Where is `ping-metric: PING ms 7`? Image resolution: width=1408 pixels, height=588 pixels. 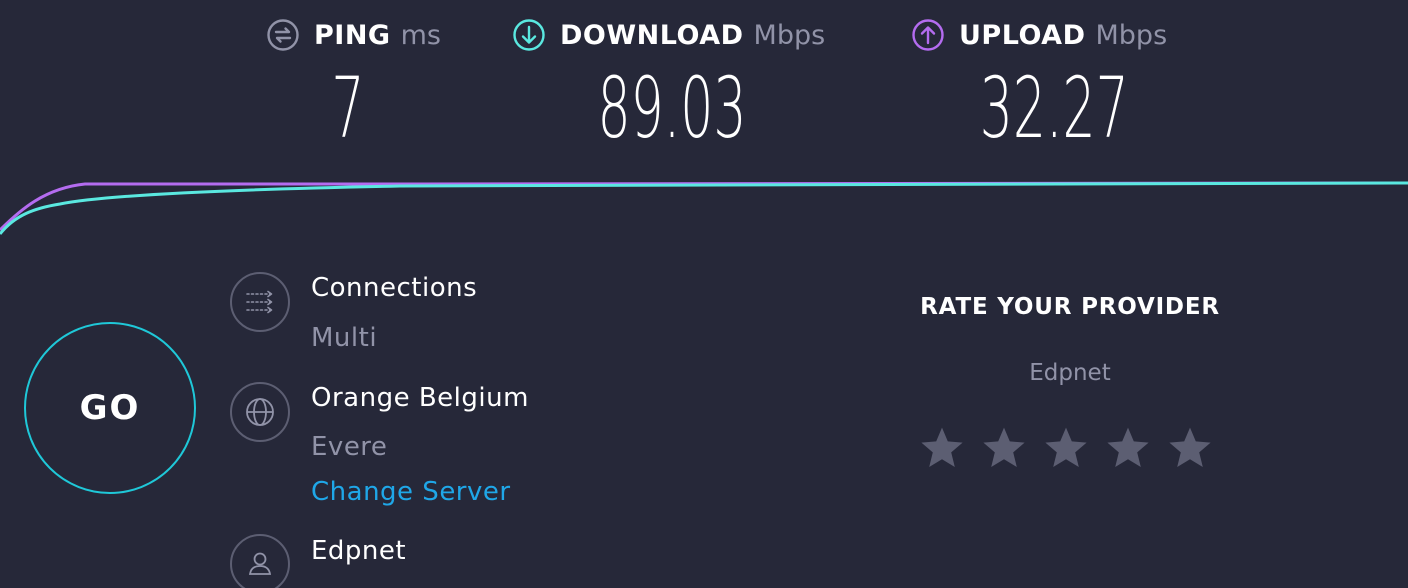
ping-metric: PING ms 7 is located at coordinates (353, 83).